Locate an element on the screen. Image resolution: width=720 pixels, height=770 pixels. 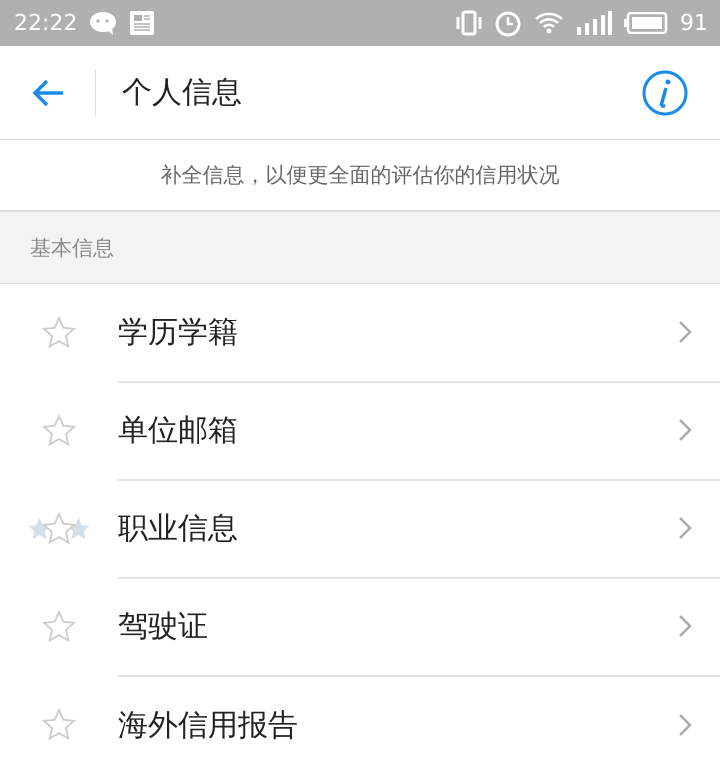
notice-text: 补全信息，以便更全面的评估你的信用状况 is located at coordinates (360, 175).